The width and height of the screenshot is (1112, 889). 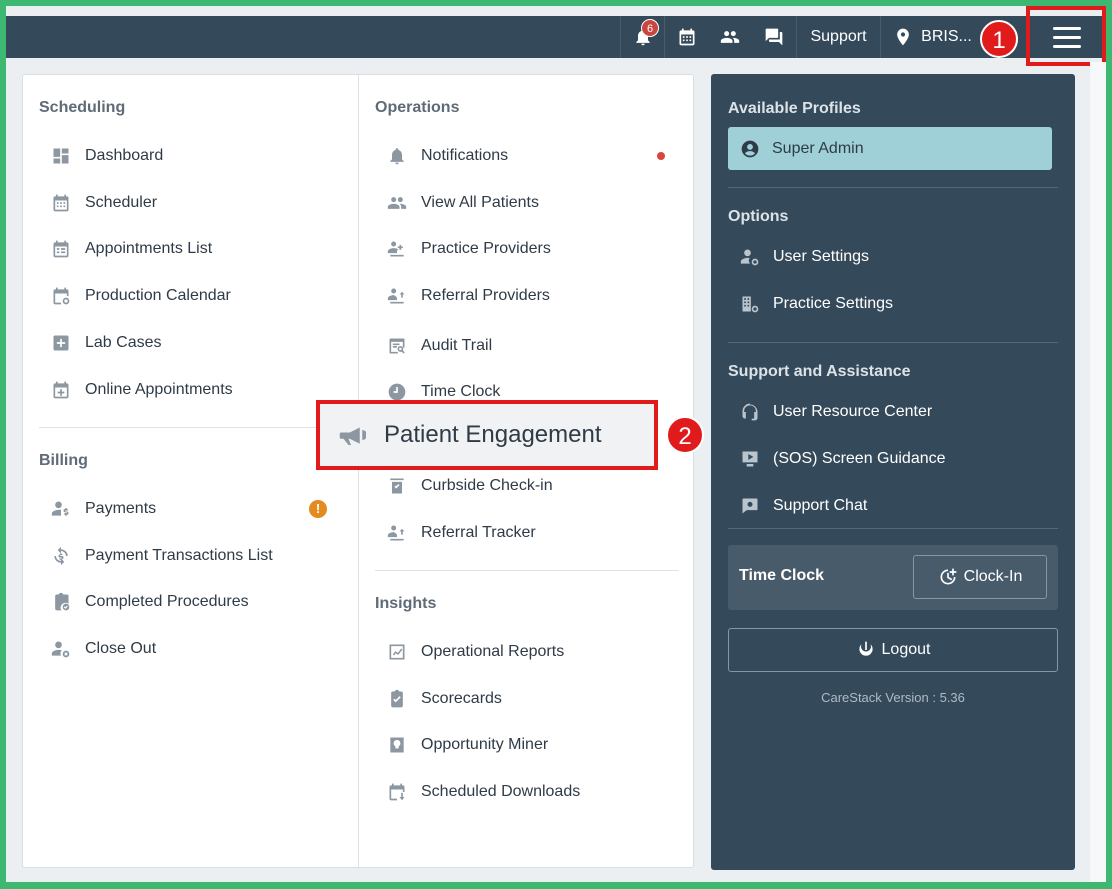 I want to click on menu-item-notifications: Notifications, so click(x=447, y=156).